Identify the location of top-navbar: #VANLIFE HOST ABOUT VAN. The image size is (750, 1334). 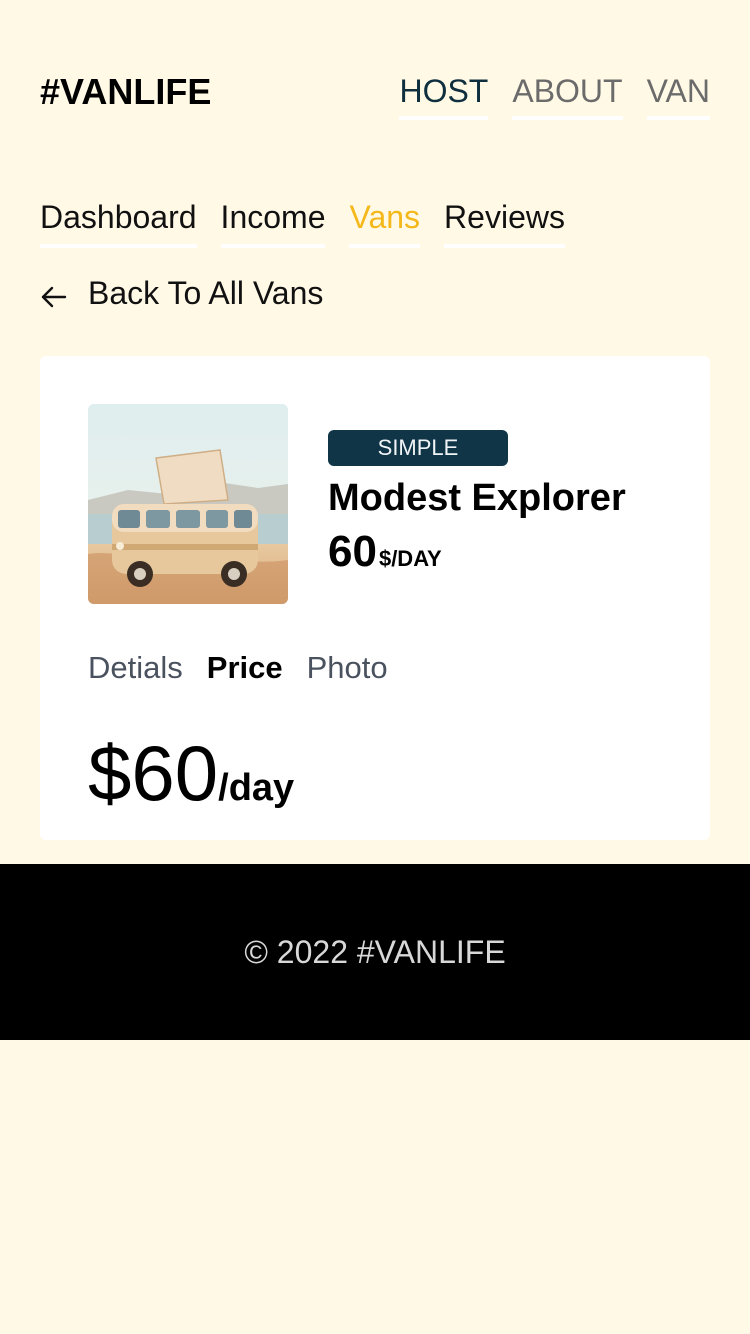
(375, 80).